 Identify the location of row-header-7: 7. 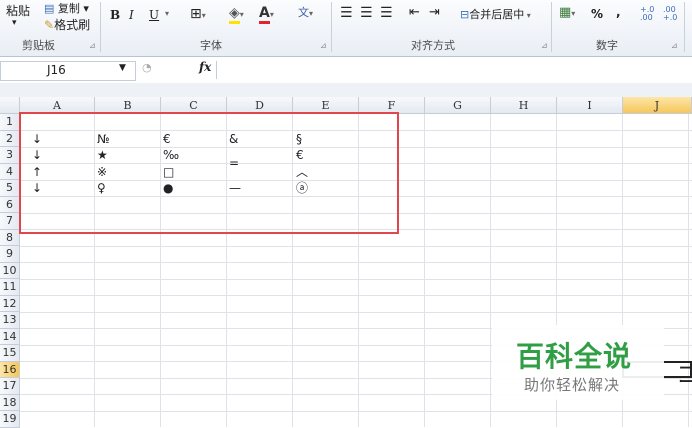
(10, 221).